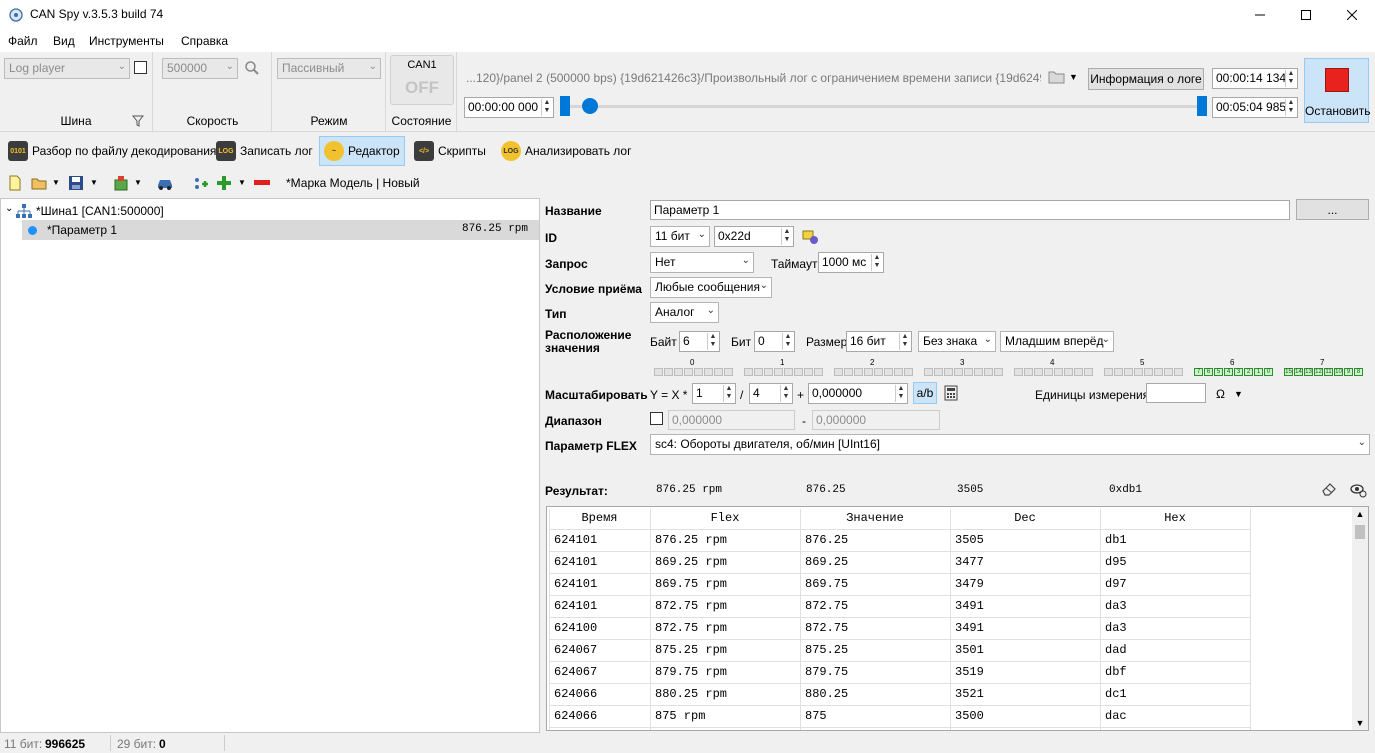 The height and width of the screenshot is (753, 1375). I want to click on current-time-field: 00:00:14 134 ▲ ▼, so click(1255, 78).